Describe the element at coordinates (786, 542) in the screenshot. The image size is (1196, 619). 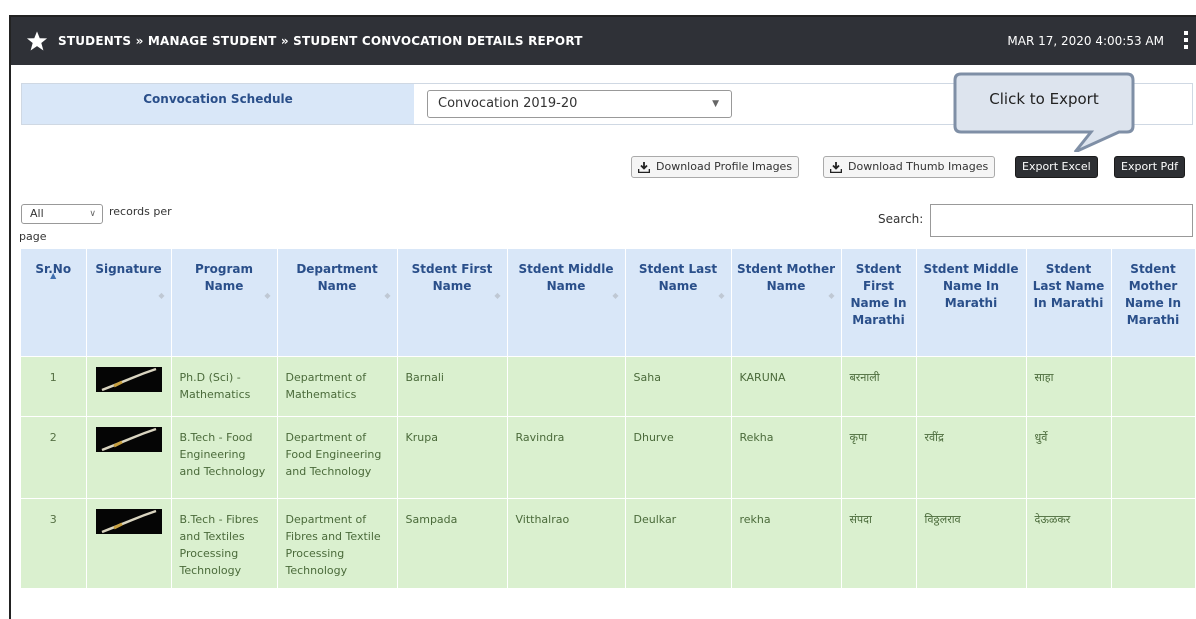
I see `cell-mother-name: rekha` at that location.